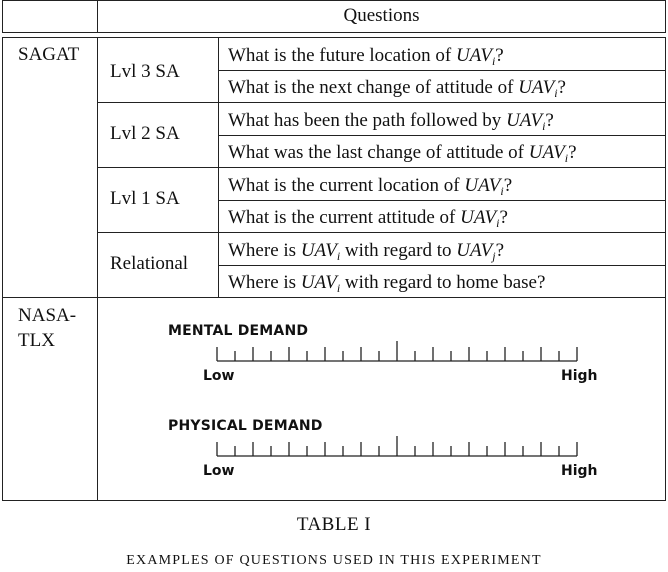 This screenshot has width=668, height=572. What do you see at coordinates (334, 500) in the screenshot?
I see `rule-bottom` at bounding box center [334, 500].